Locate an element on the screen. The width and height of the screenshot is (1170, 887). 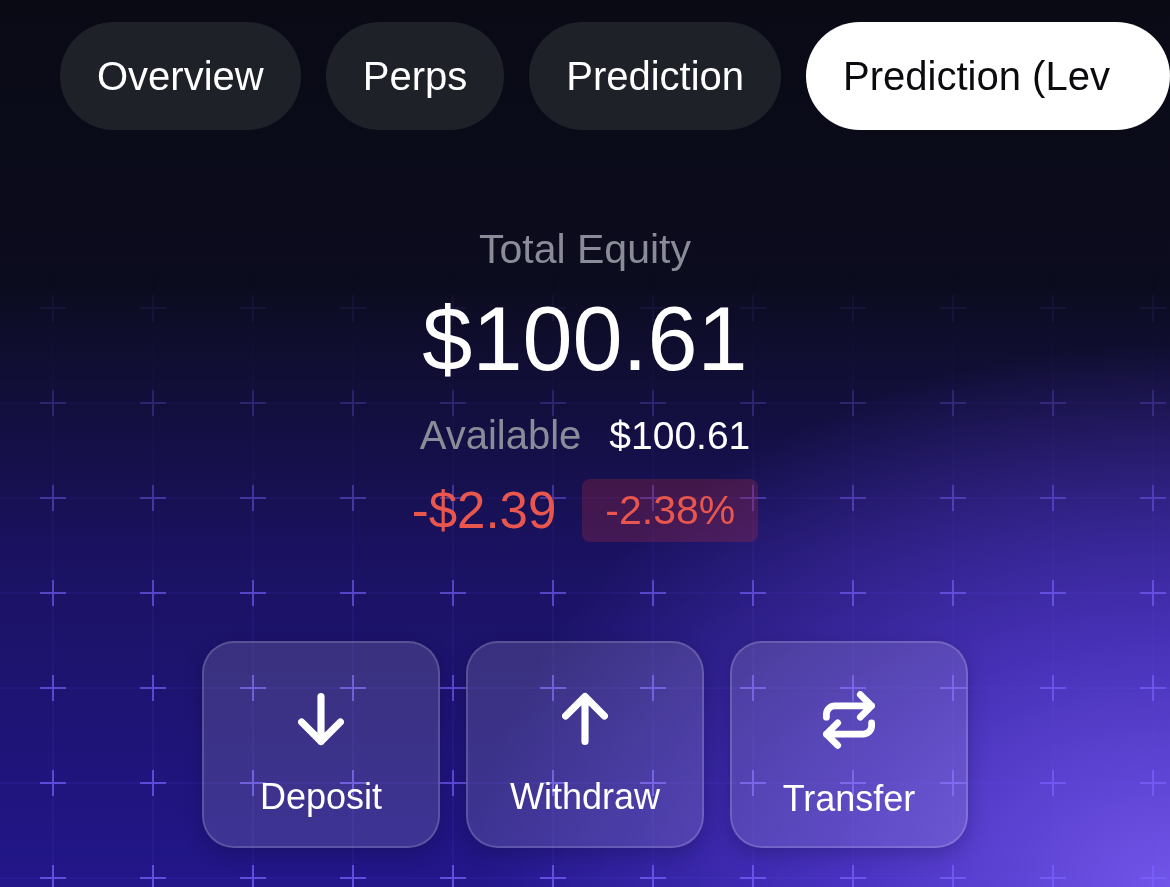
tab: Overview is located at coordinates (180, 76).